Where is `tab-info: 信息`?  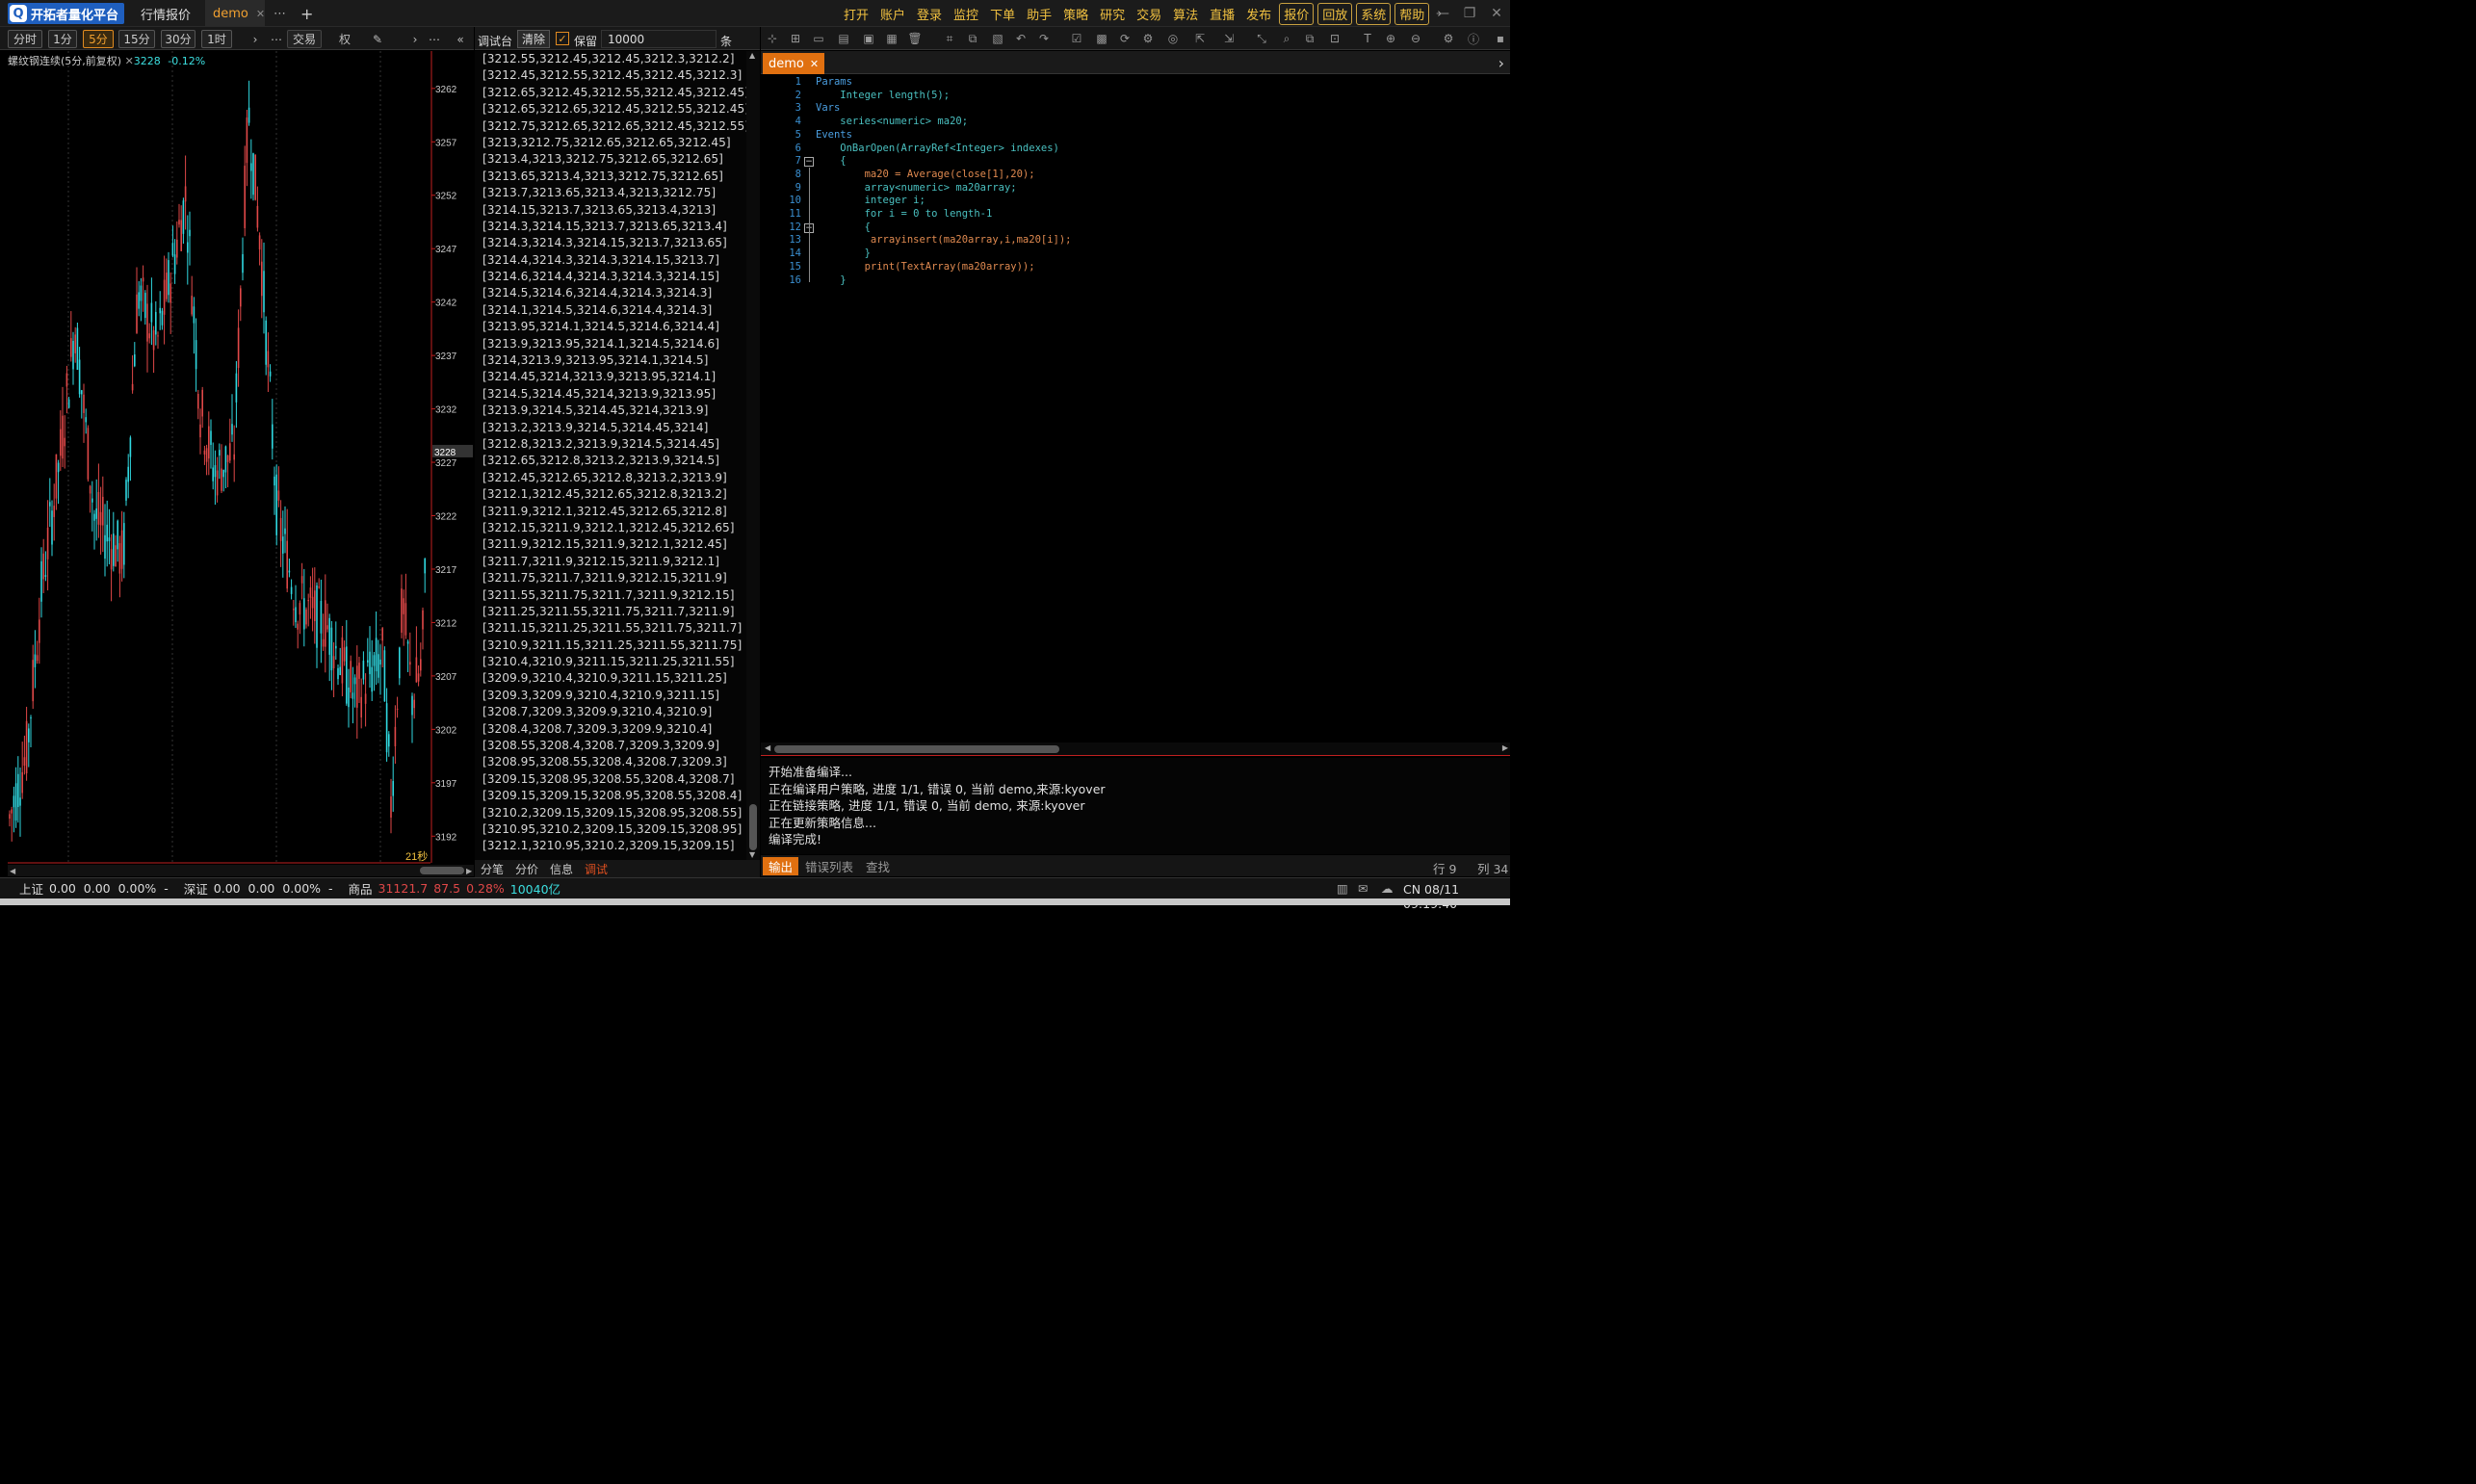
tab-info: 信息 is located at coordinates (561, 869).